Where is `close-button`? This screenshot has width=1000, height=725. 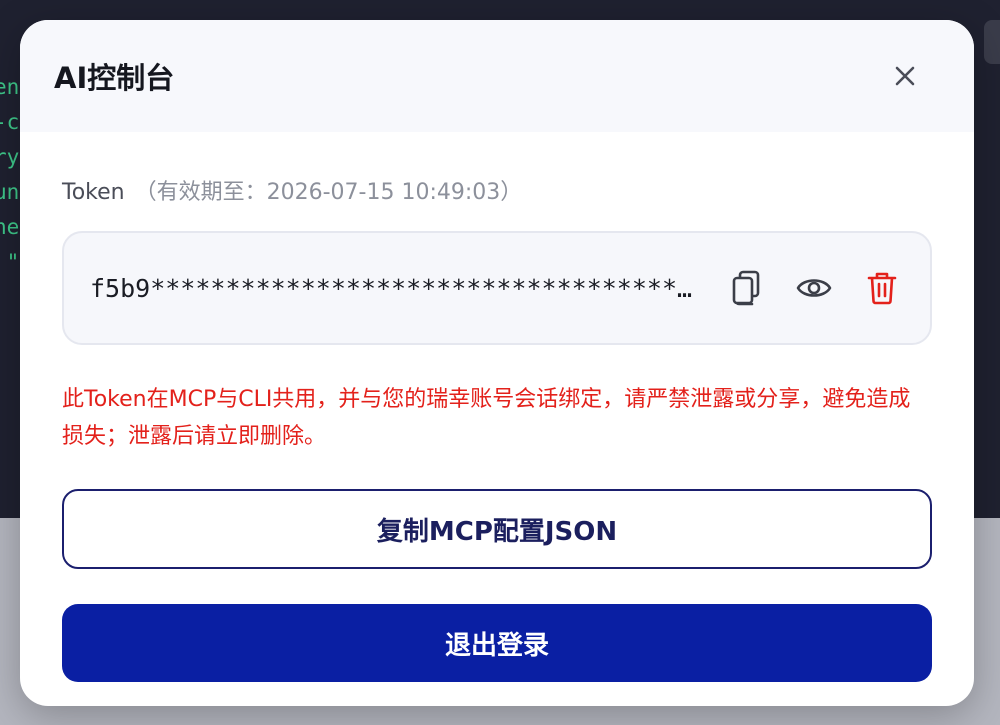 close-button is located at coordinates (905, 76).